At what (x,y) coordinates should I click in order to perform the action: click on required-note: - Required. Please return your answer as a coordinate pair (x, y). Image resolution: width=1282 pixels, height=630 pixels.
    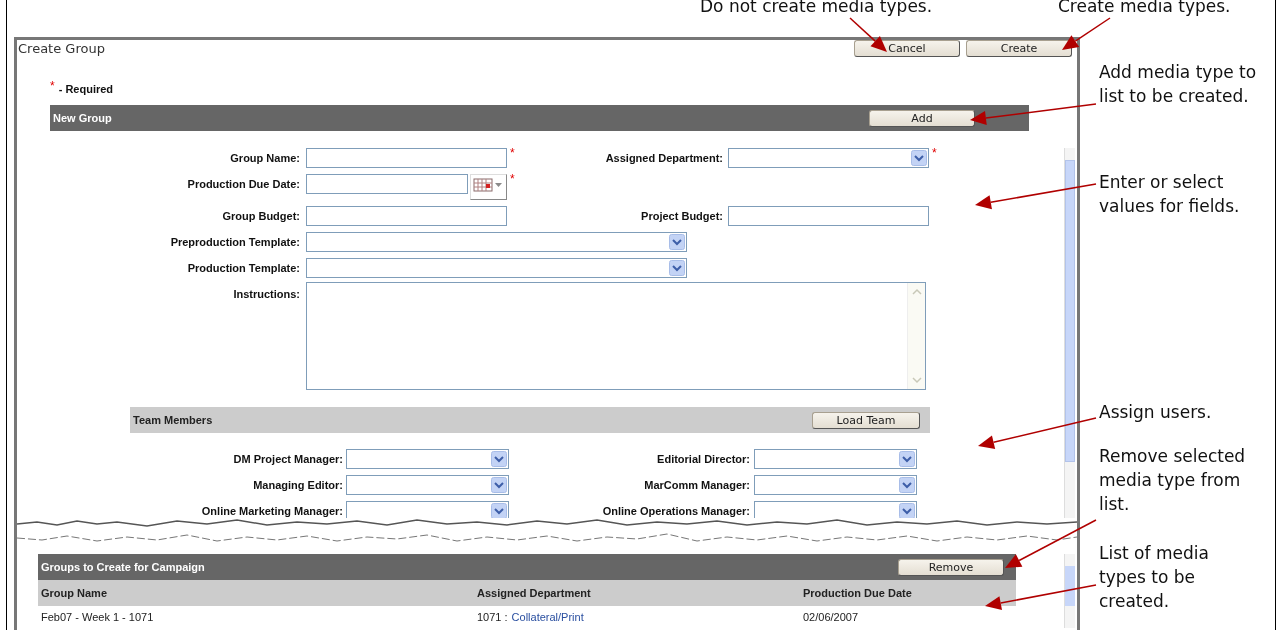
    Looking at the image, I should click on (86, 89).